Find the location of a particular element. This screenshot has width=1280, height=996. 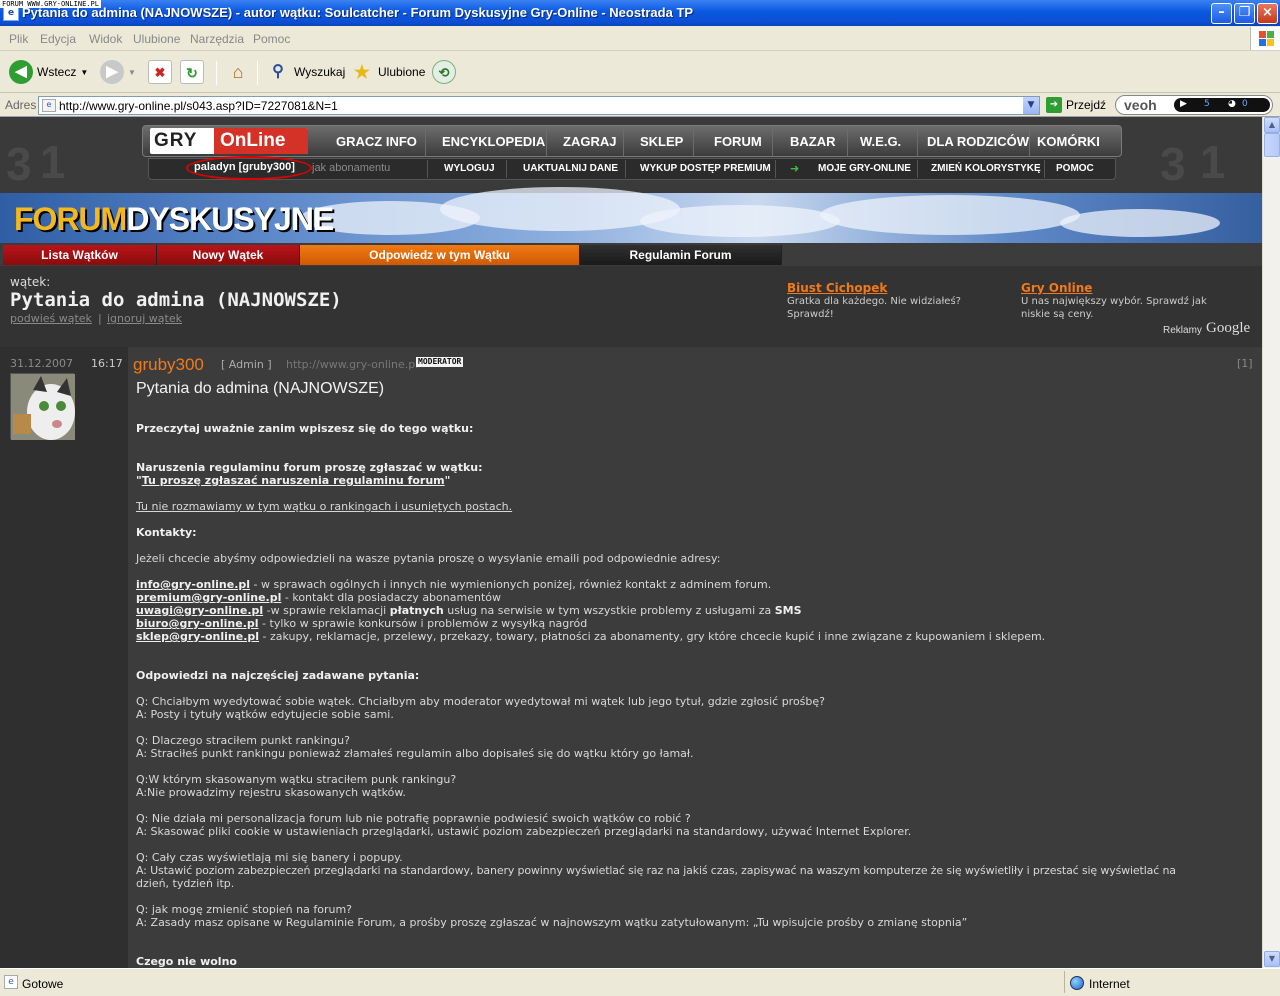

contact-email-info: info@gry-online.pl is located at coordinates (193, 584).